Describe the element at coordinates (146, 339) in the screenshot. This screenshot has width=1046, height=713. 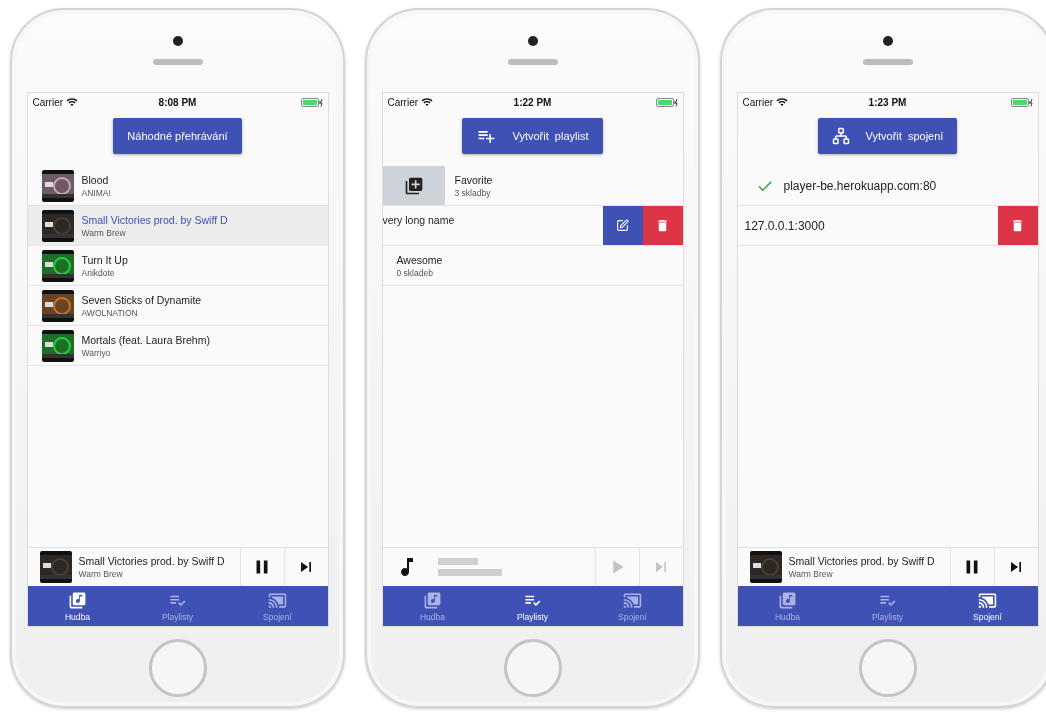
I see `track-title: Mortals (feat. Laura Brehm)` at that location.